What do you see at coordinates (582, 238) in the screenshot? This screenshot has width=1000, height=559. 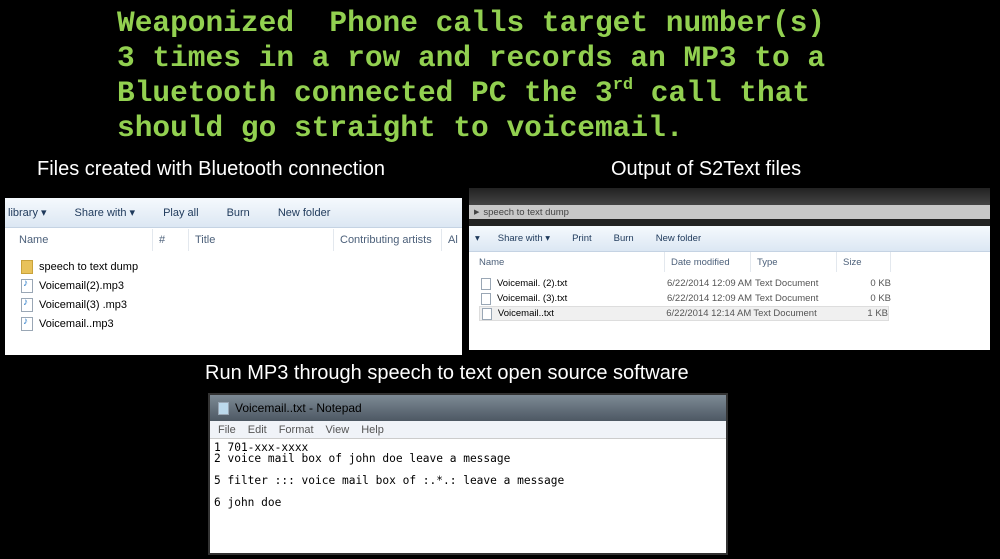 I see `print-button: Print` at bounding box center [582, 238].